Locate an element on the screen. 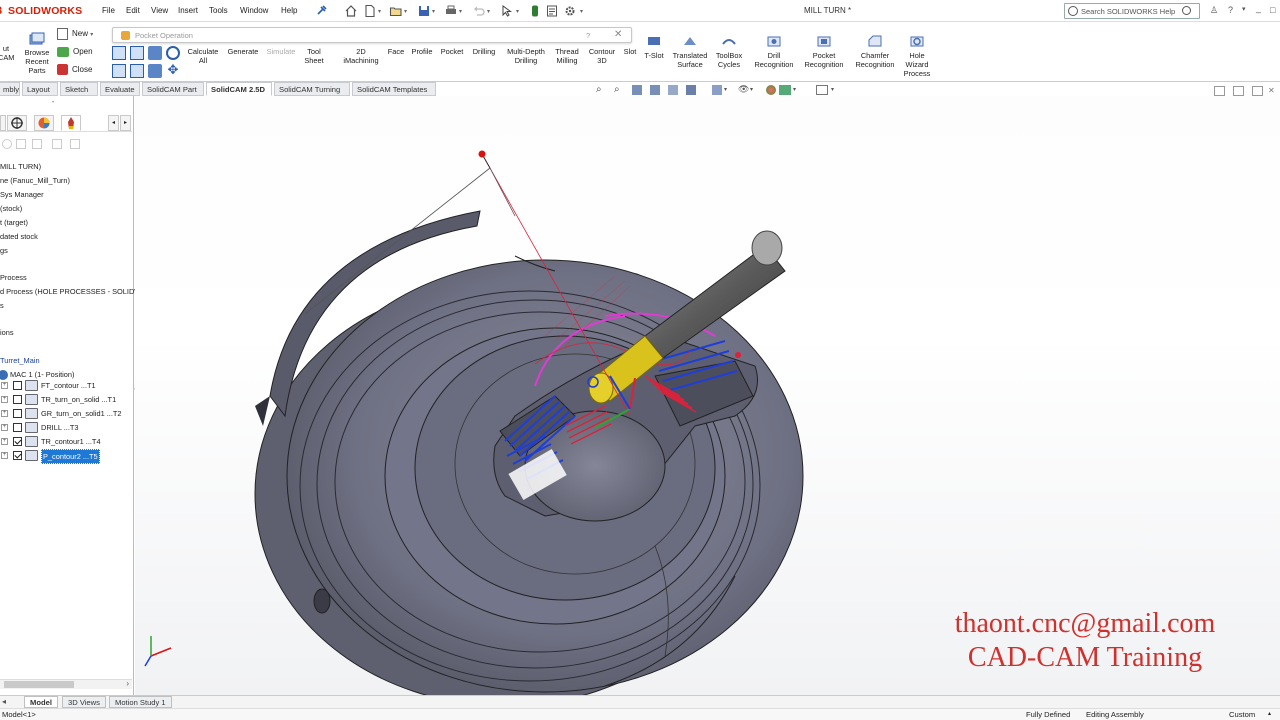 The width and height of the screenshot is (1280, 720). viewport-restore-icon is located at coordinates (1219, 91).